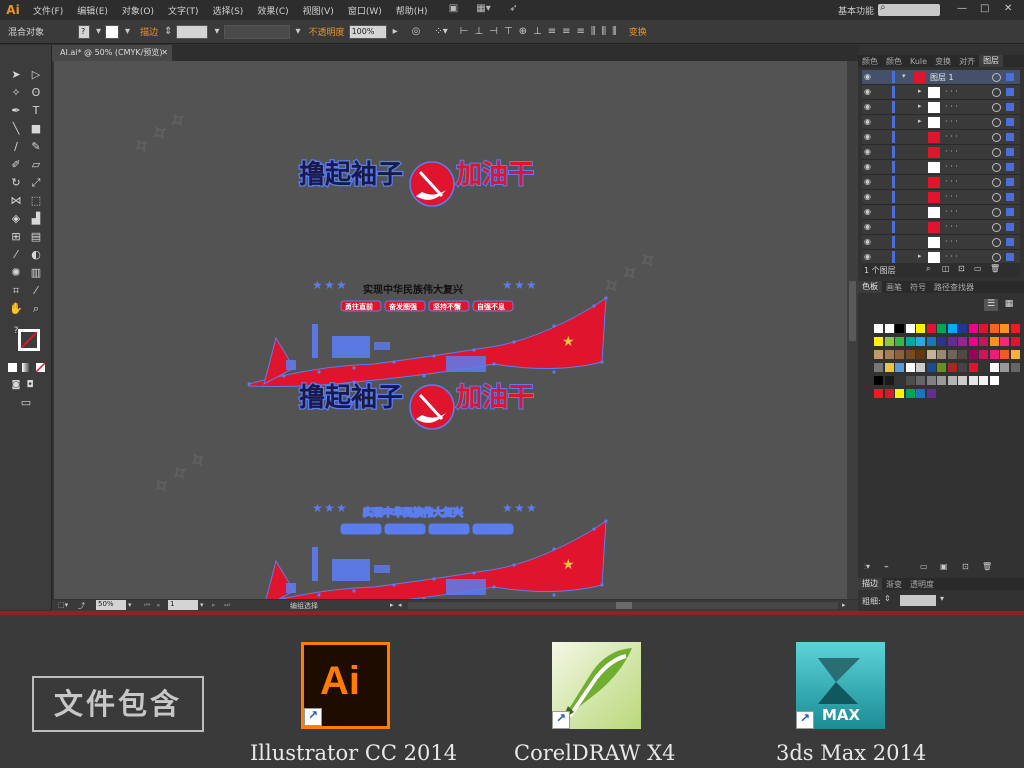 The image size is (1024, 768). What do you see at coordinates (112, 31) in the screenshot?
I see `stroke-color-swatch` at bounding box center [112, 31].